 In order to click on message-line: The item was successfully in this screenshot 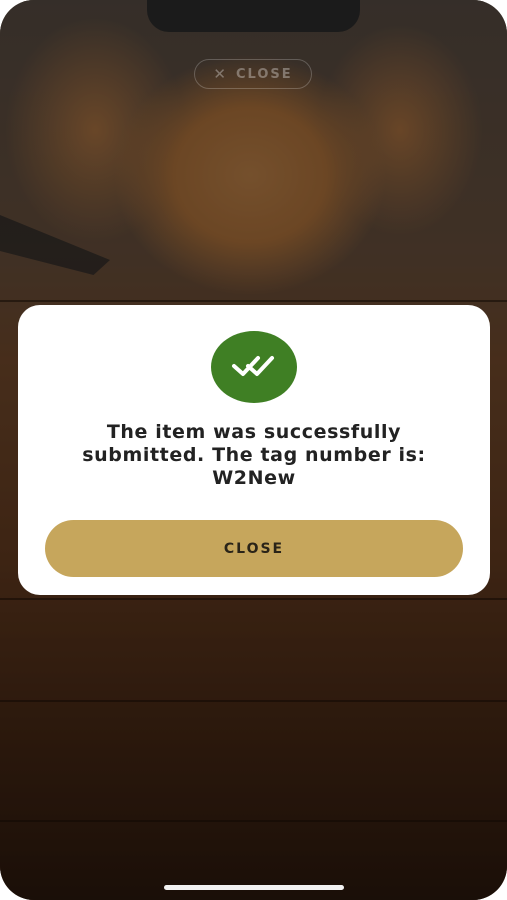, I will do `click(254, 432)`.